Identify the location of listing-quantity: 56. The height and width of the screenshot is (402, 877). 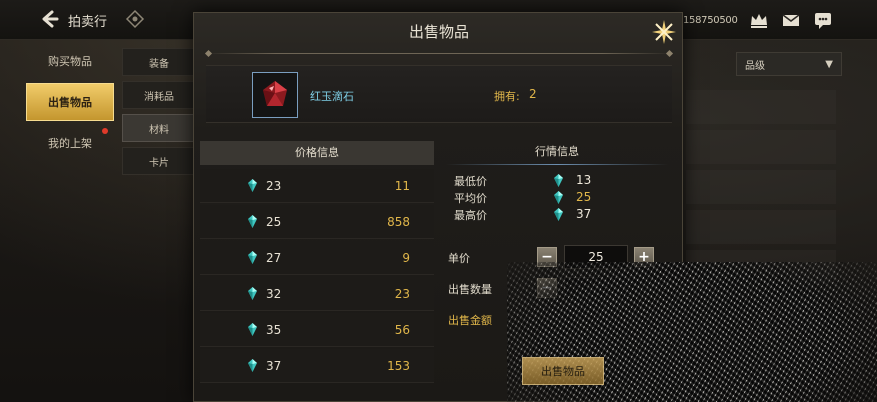
(402, 330).